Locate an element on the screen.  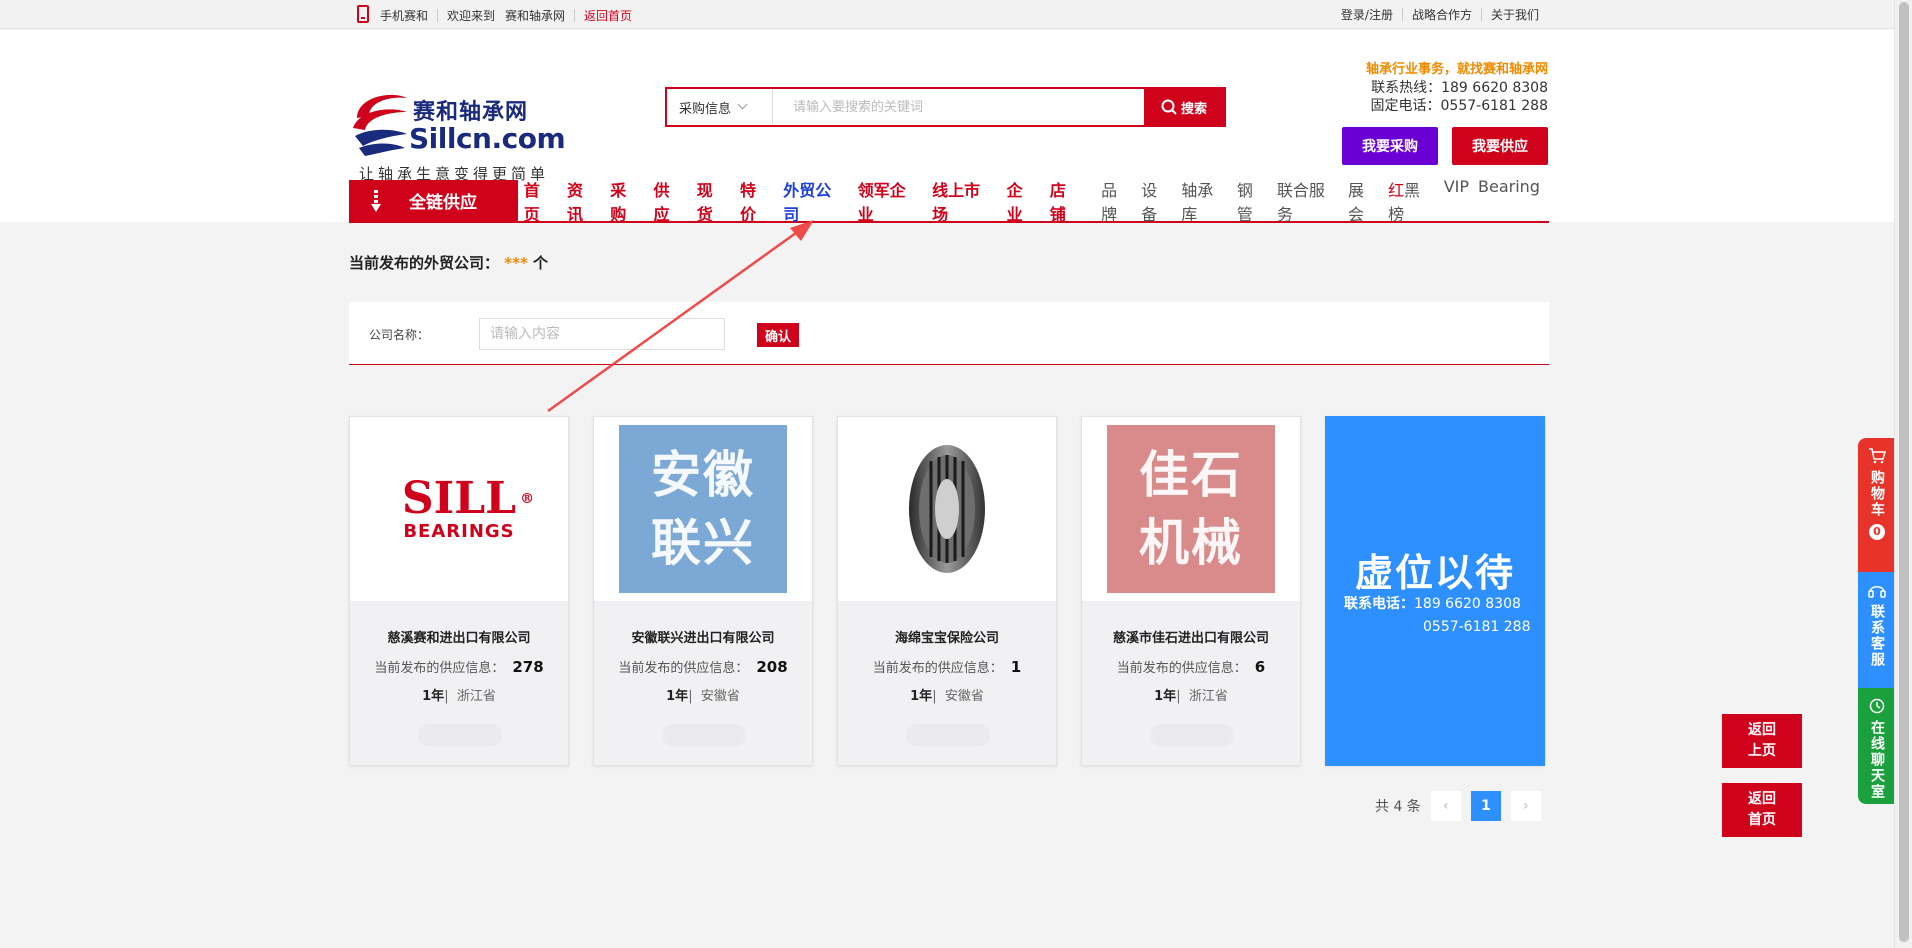
confirm-button: 确认 is located at coordinates (778, 335).